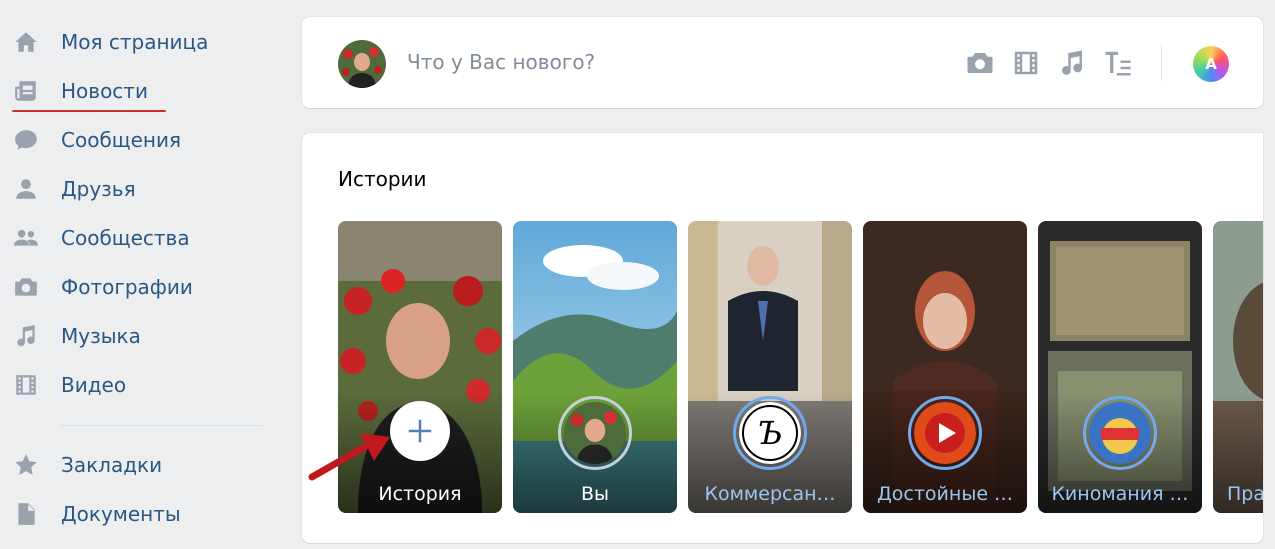 This screenshot has height=549, width=1275. Describe the element at coordinates (121, 139) in the screenshot. I see `sidebar-item-label: Сообщения` at that location.